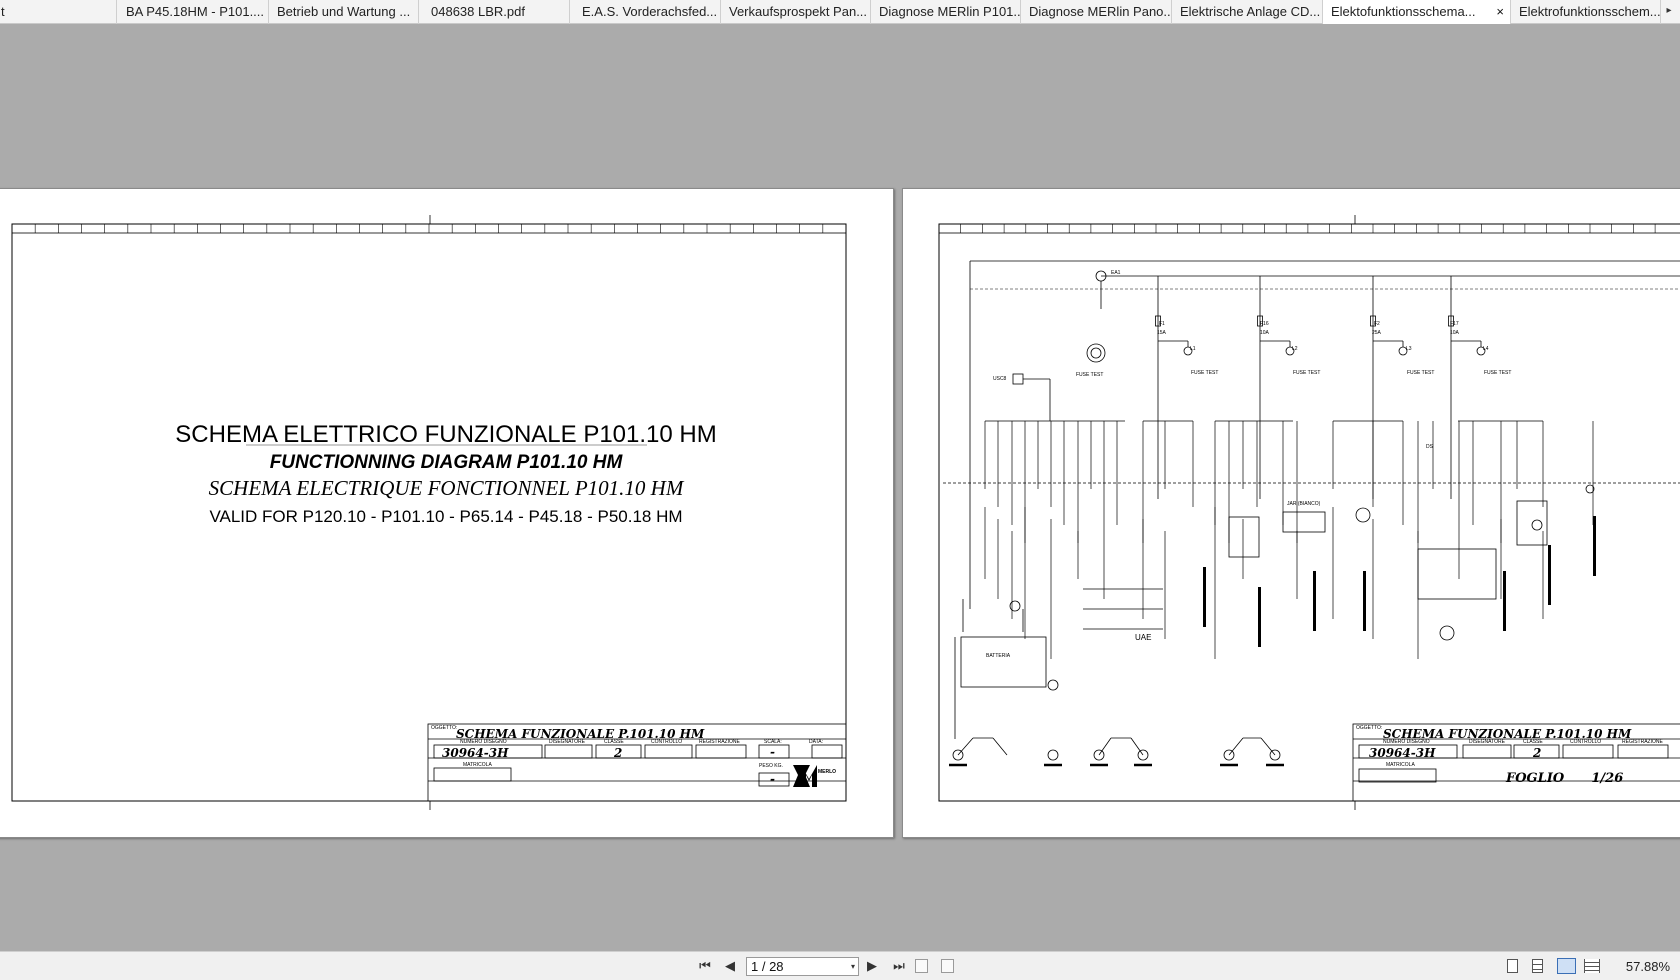 This screenshot has height=980, width=1680. I want to click on page-dropdown-icon: ▾, so click(853, 966).